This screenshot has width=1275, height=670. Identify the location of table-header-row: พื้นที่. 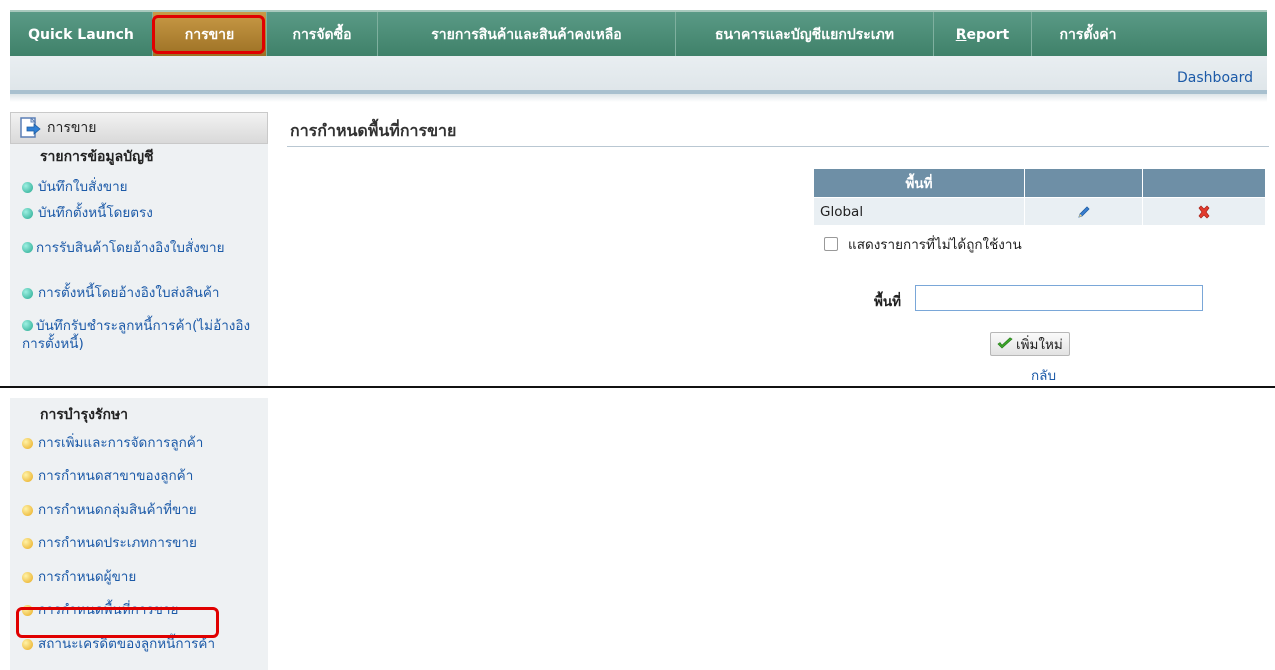
(1039, 183).